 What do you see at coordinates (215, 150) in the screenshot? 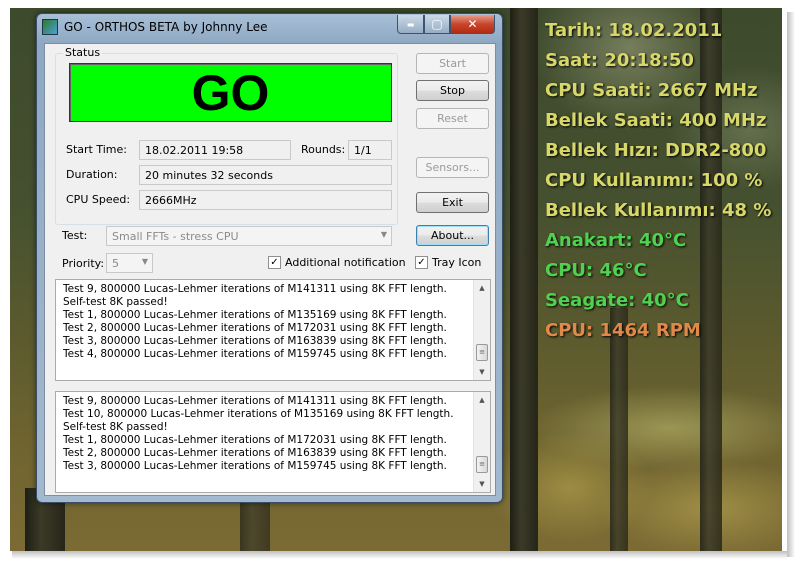
I see `start-time-field: 18.02.2011 19:58` at bounding box center [215, 150].